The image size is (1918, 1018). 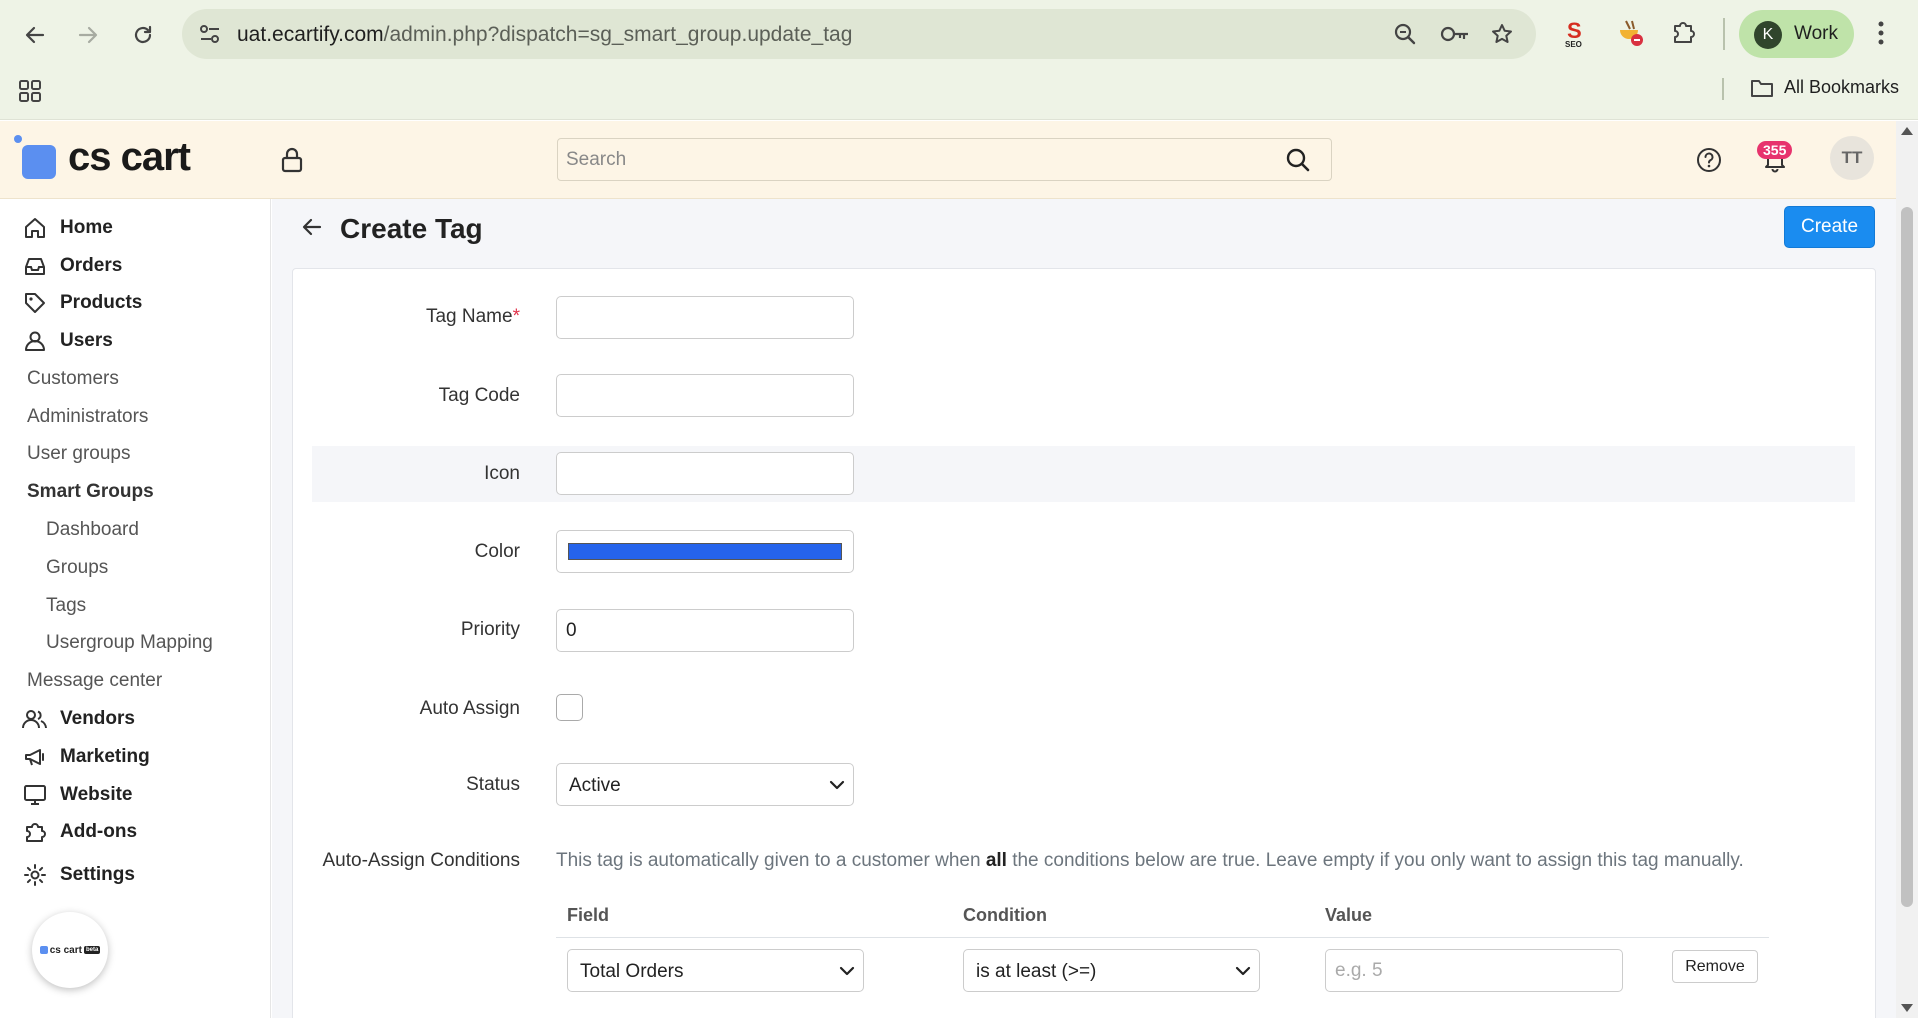 I want to click on page-scrollbar, so click(x=1907, y=569).